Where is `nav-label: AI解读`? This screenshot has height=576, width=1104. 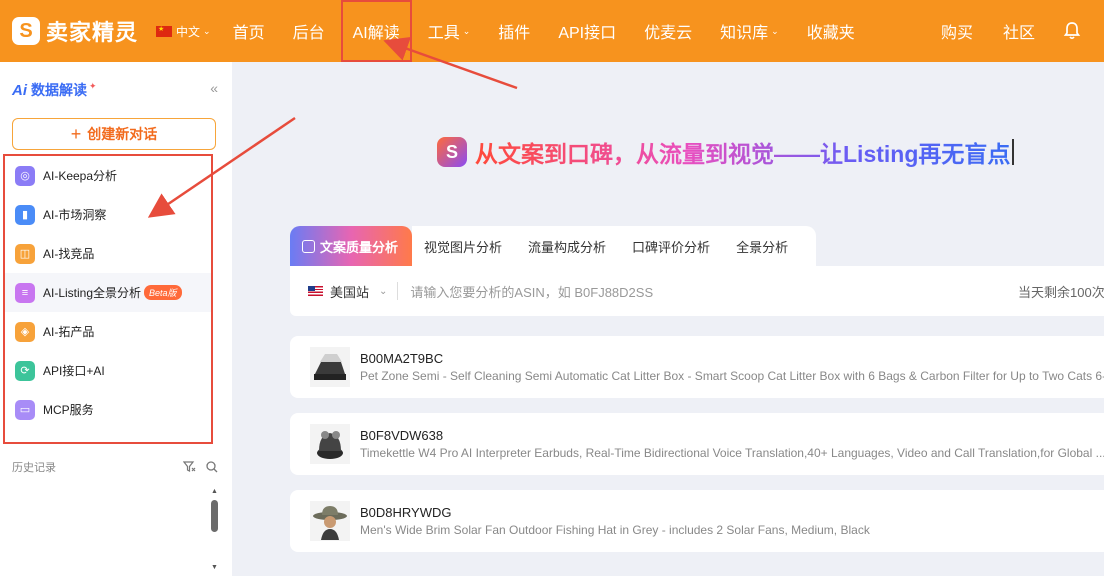
nav-label: AI解读 is located at coordinates (376, 33).